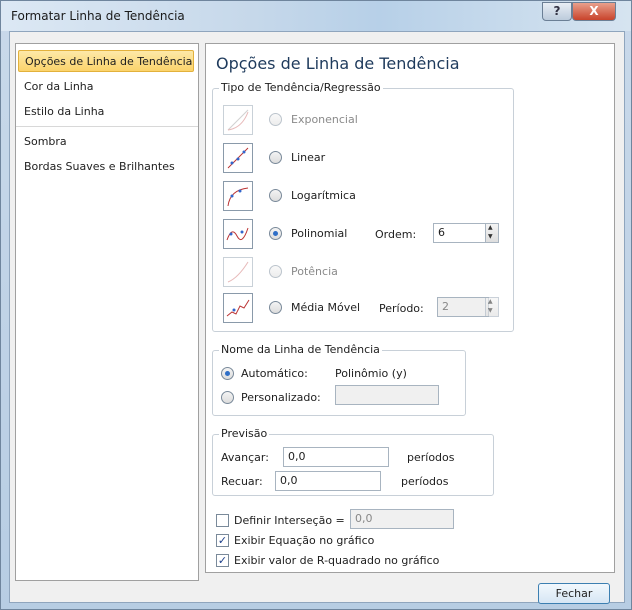  I want to click on logaritmica-radio, so click(275, 195).